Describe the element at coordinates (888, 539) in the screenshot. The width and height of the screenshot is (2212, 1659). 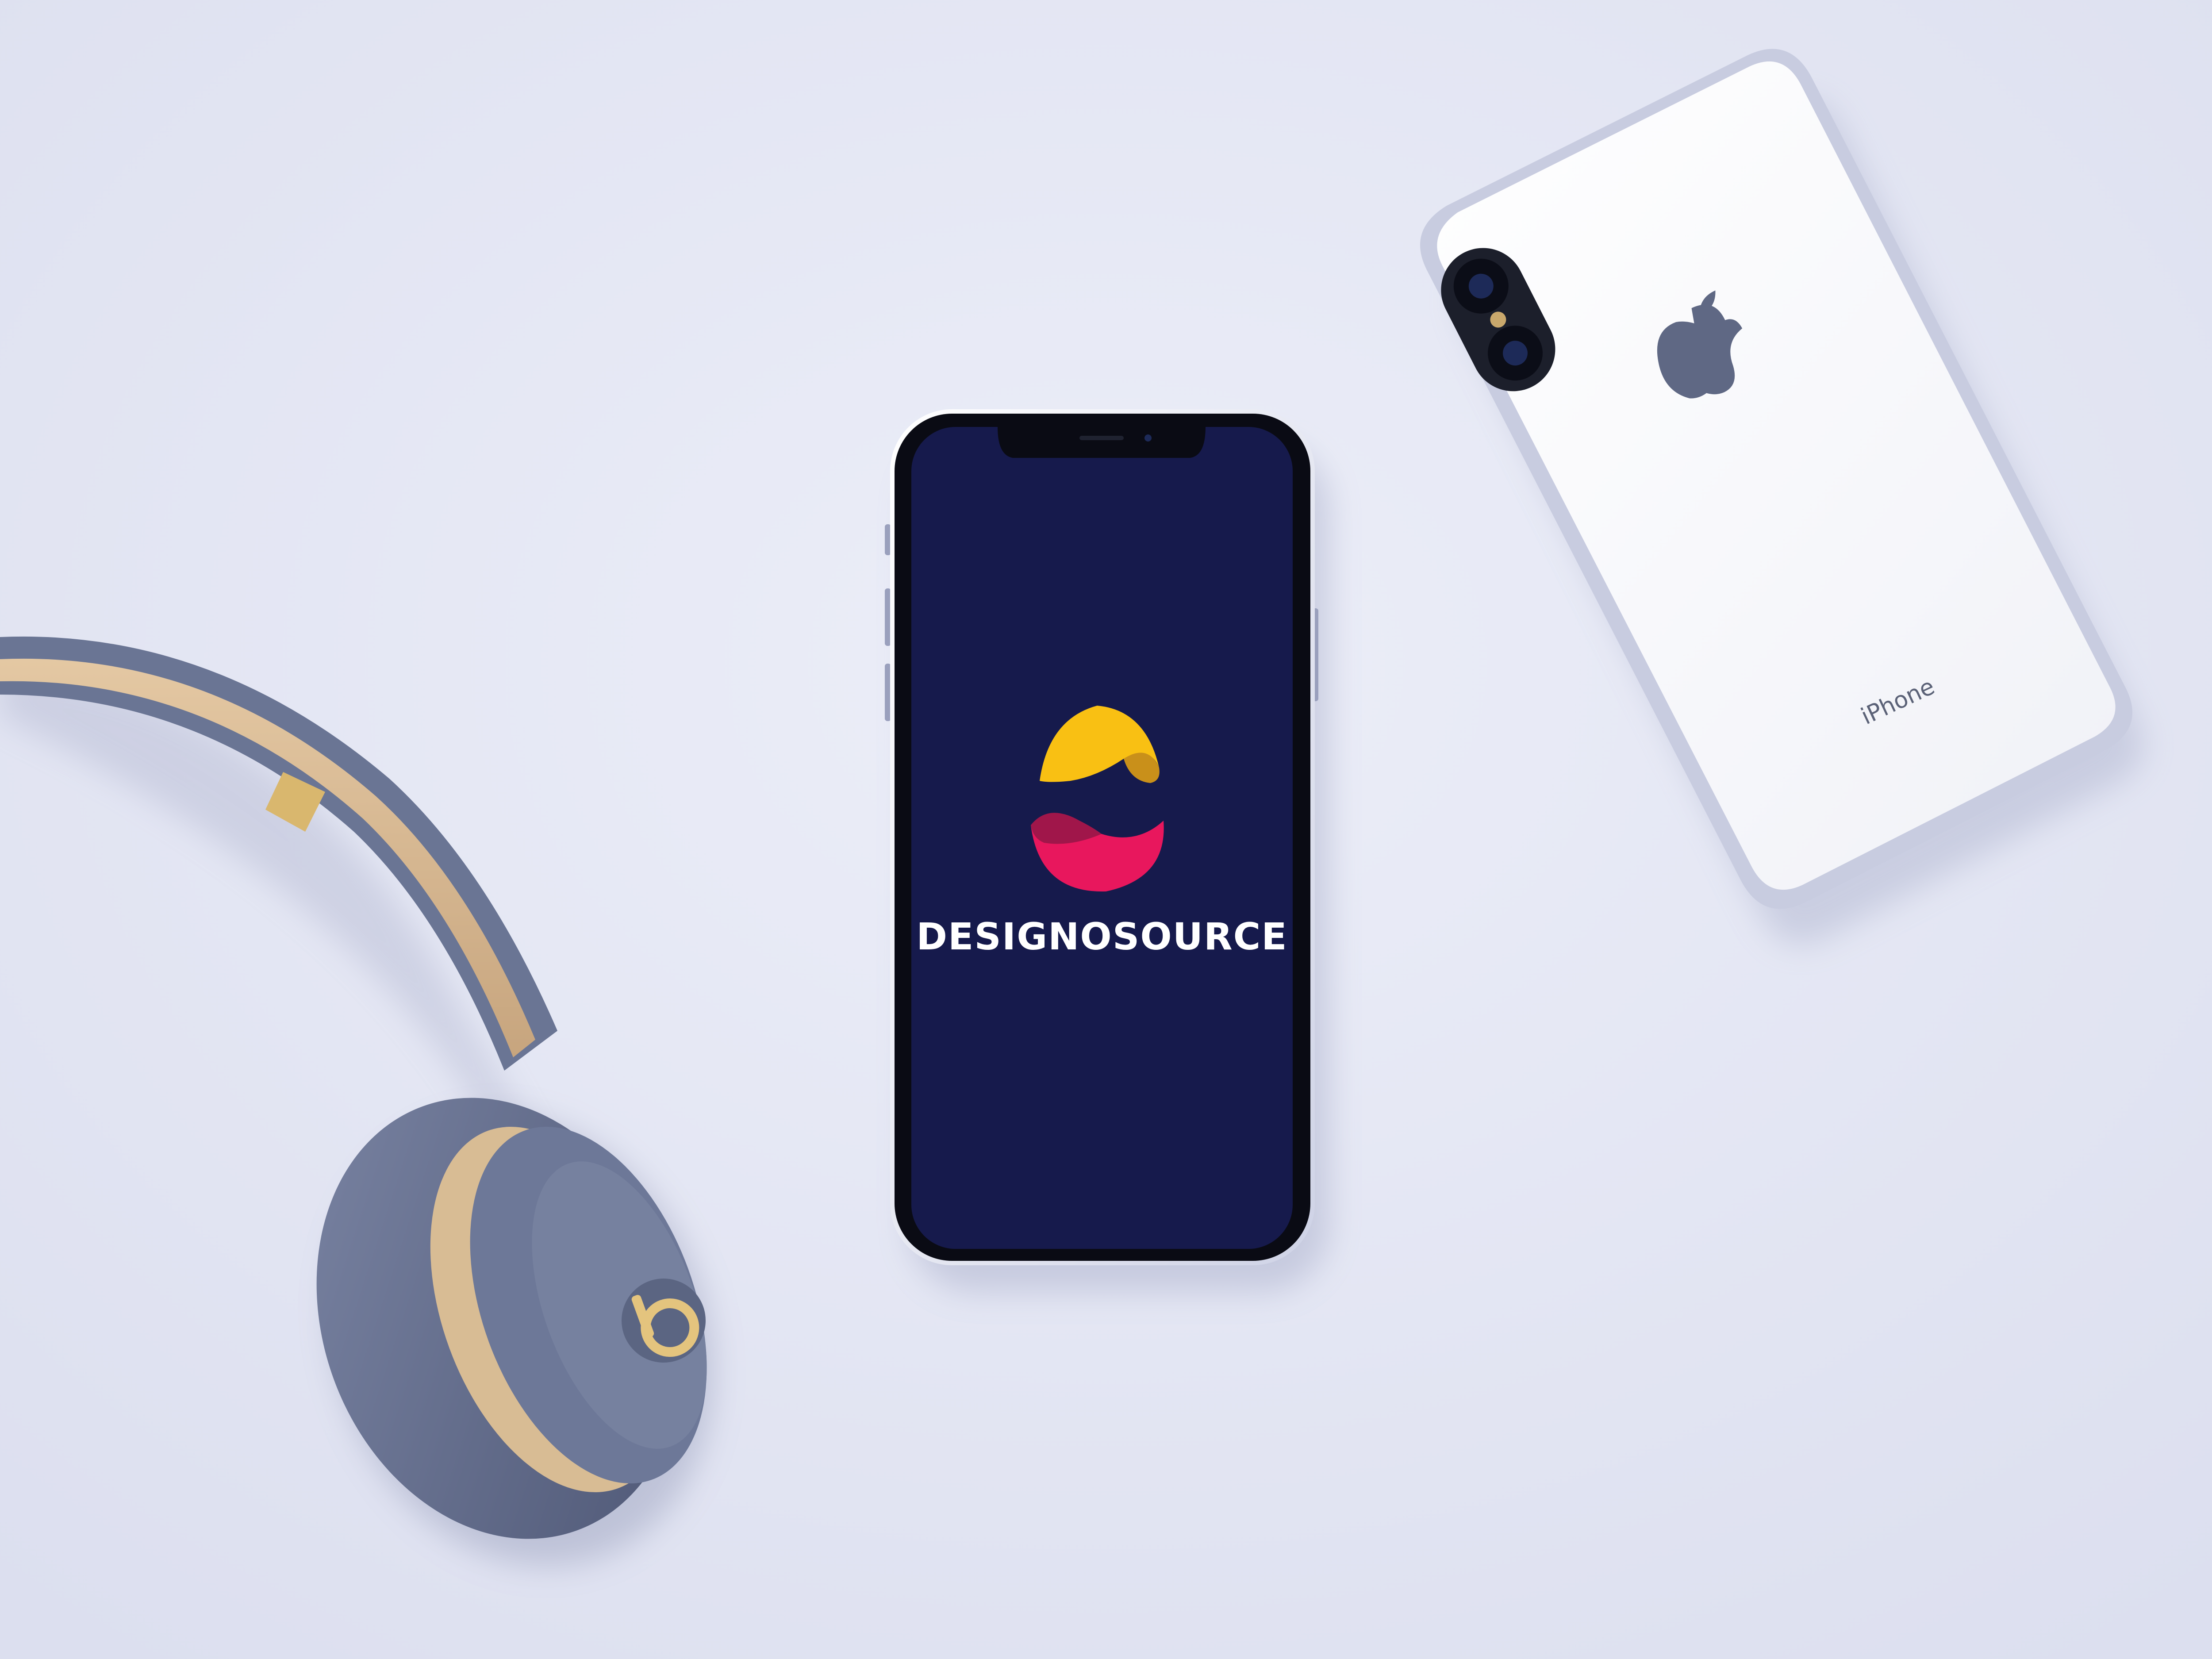
I see `ring-switch` at that location.